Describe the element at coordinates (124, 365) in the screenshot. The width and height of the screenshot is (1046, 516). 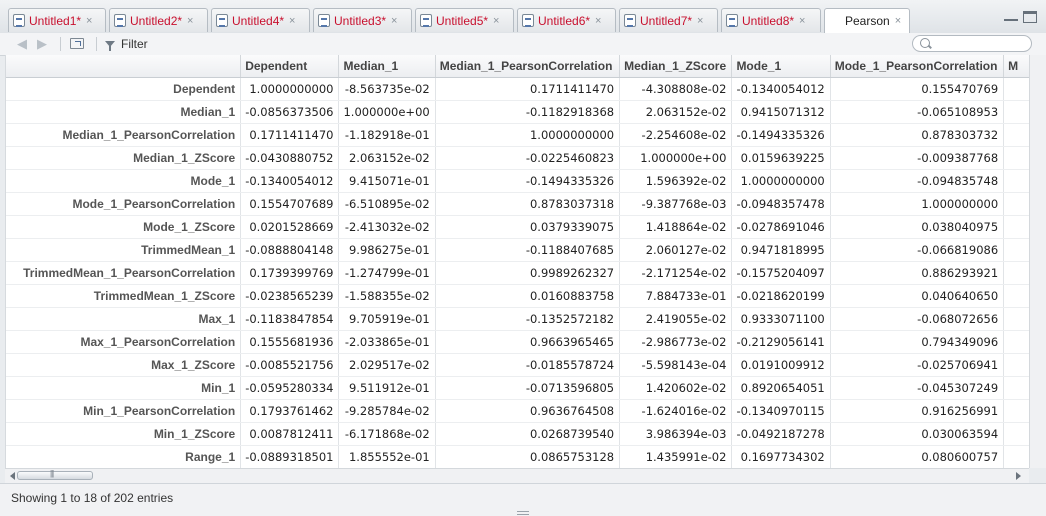
I see `row-name-cell: Max_1_ZScore` at that location.